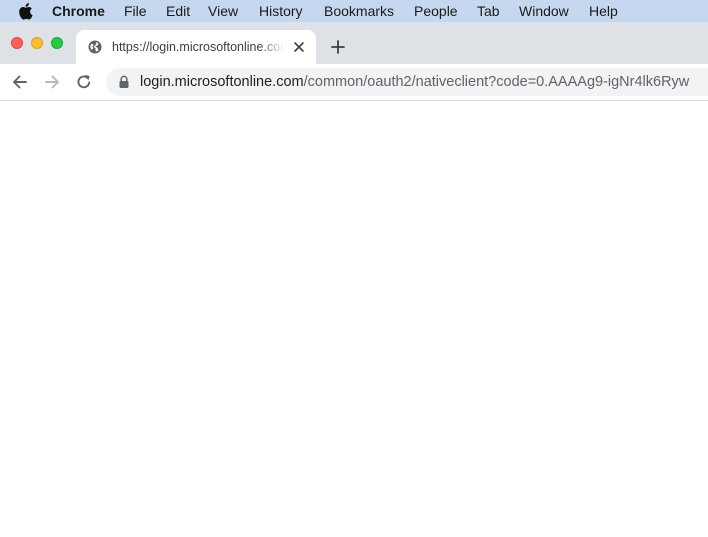 The image size is (708, 537). Describe the element at coordinates (52, 82) in the screenshot. I see `forward-arrow-icon` at that location.